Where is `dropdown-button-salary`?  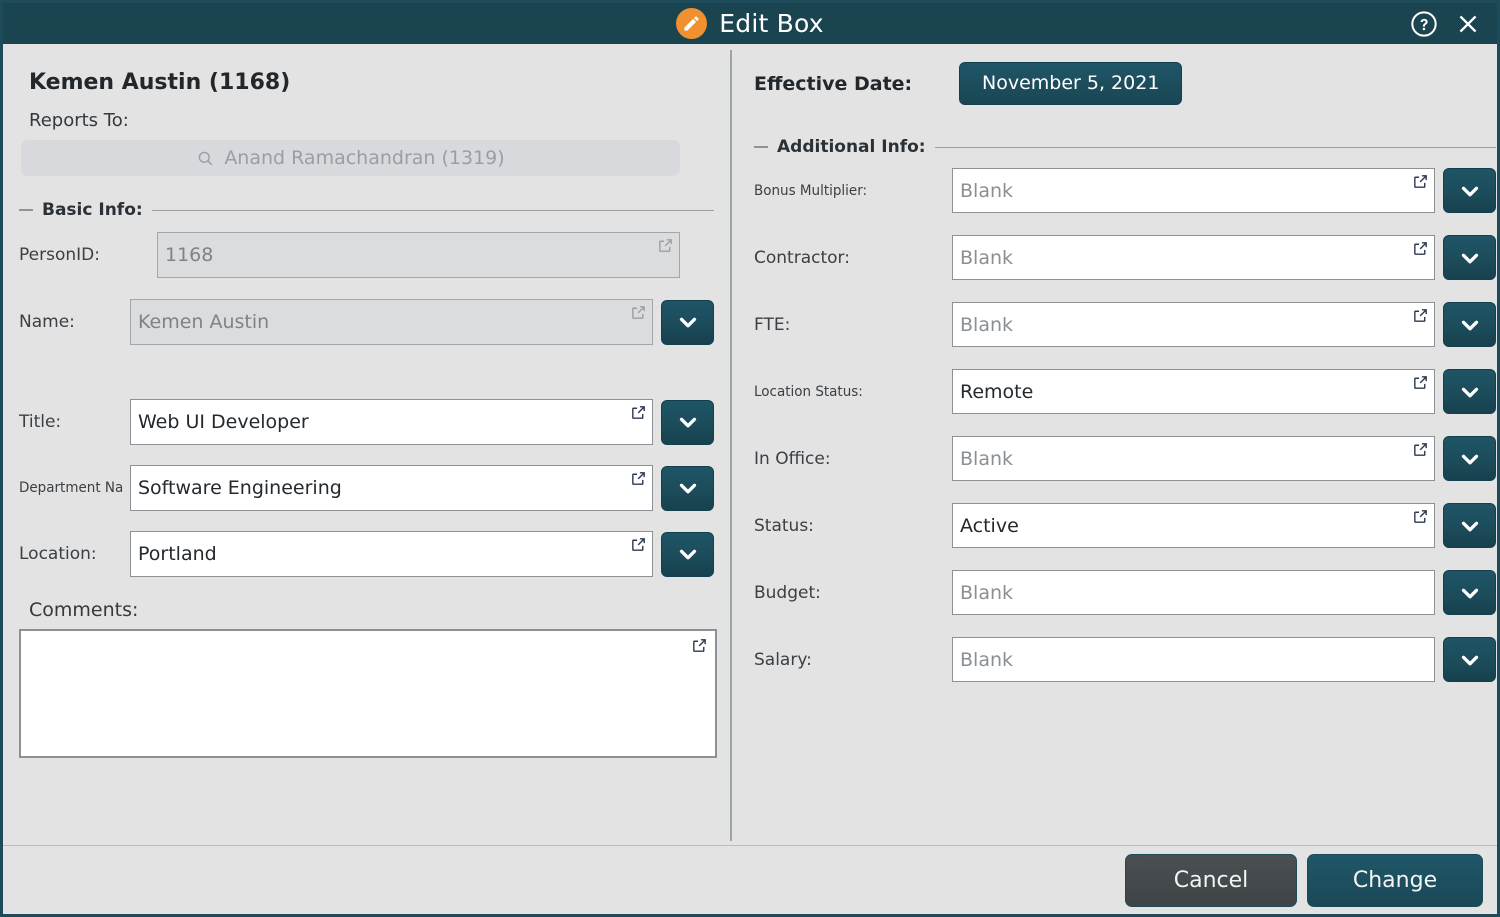
dropdown-button-salary is located at coordinates (1469, 659).